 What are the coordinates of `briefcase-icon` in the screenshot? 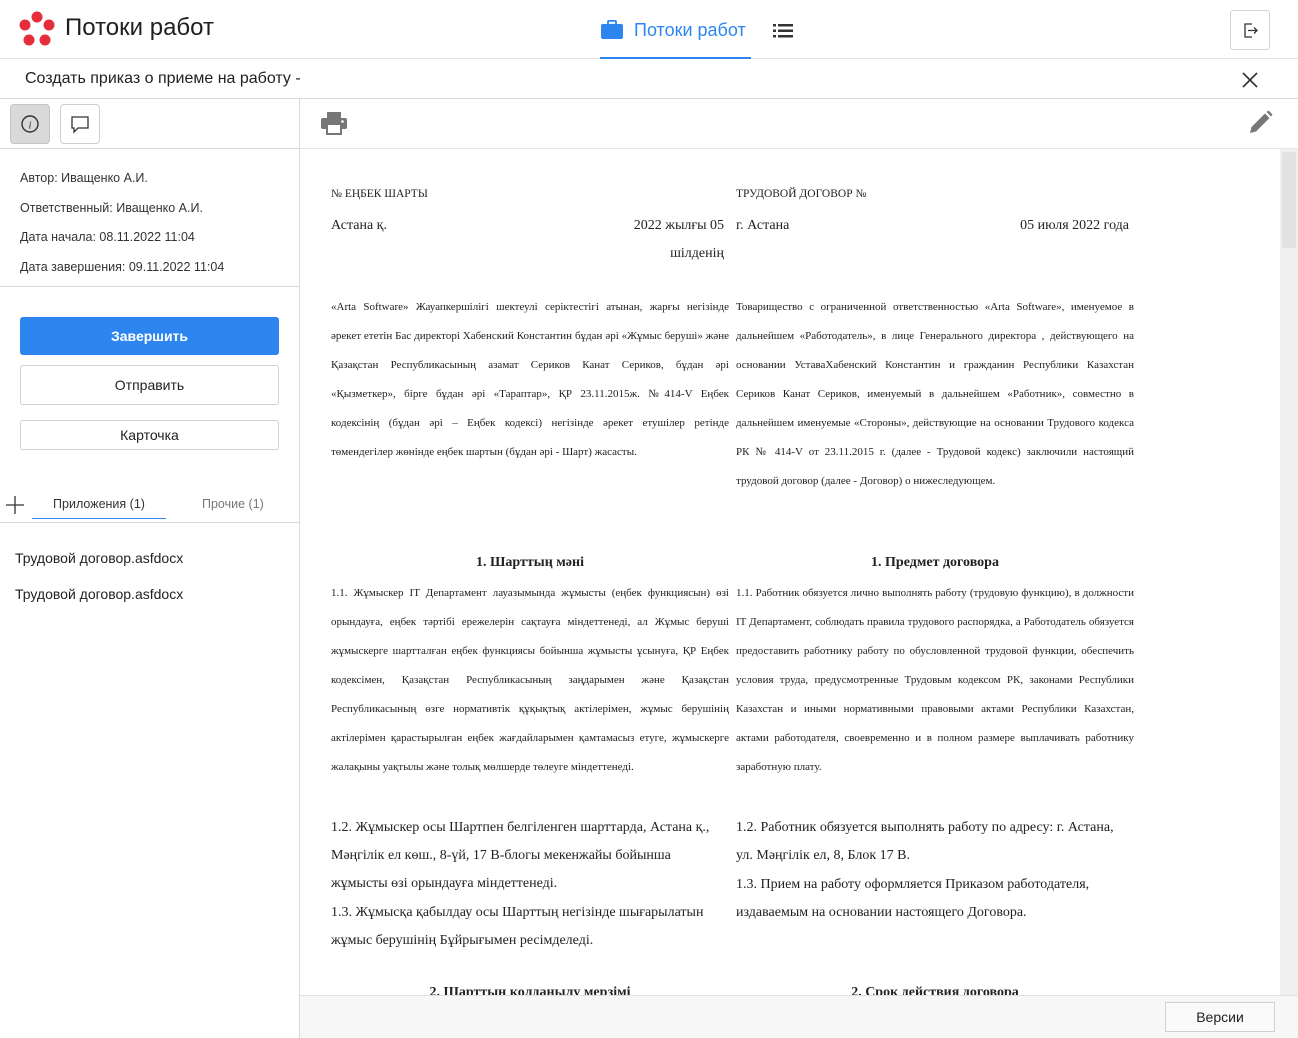 It's located at (612, 29).